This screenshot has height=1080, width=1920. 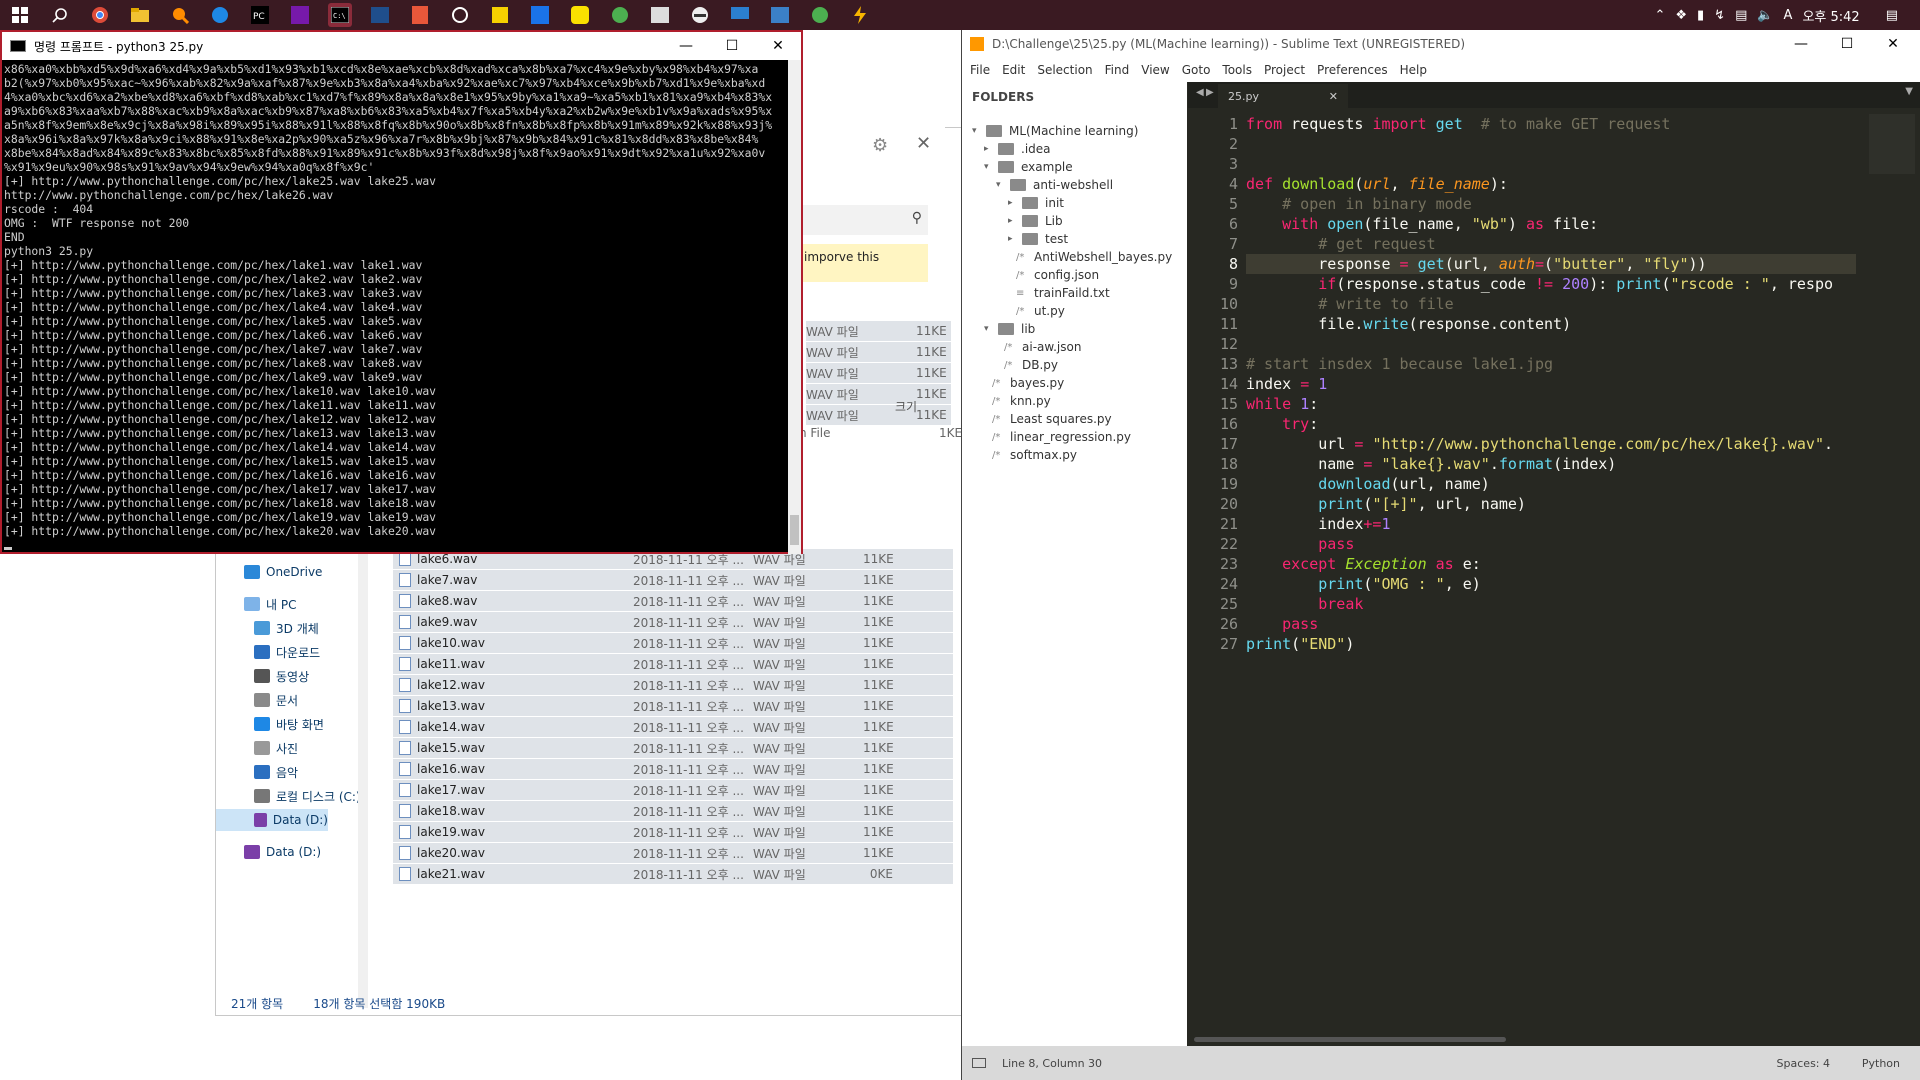 I want to click on search-app-icon, so click(x=180, y=15).